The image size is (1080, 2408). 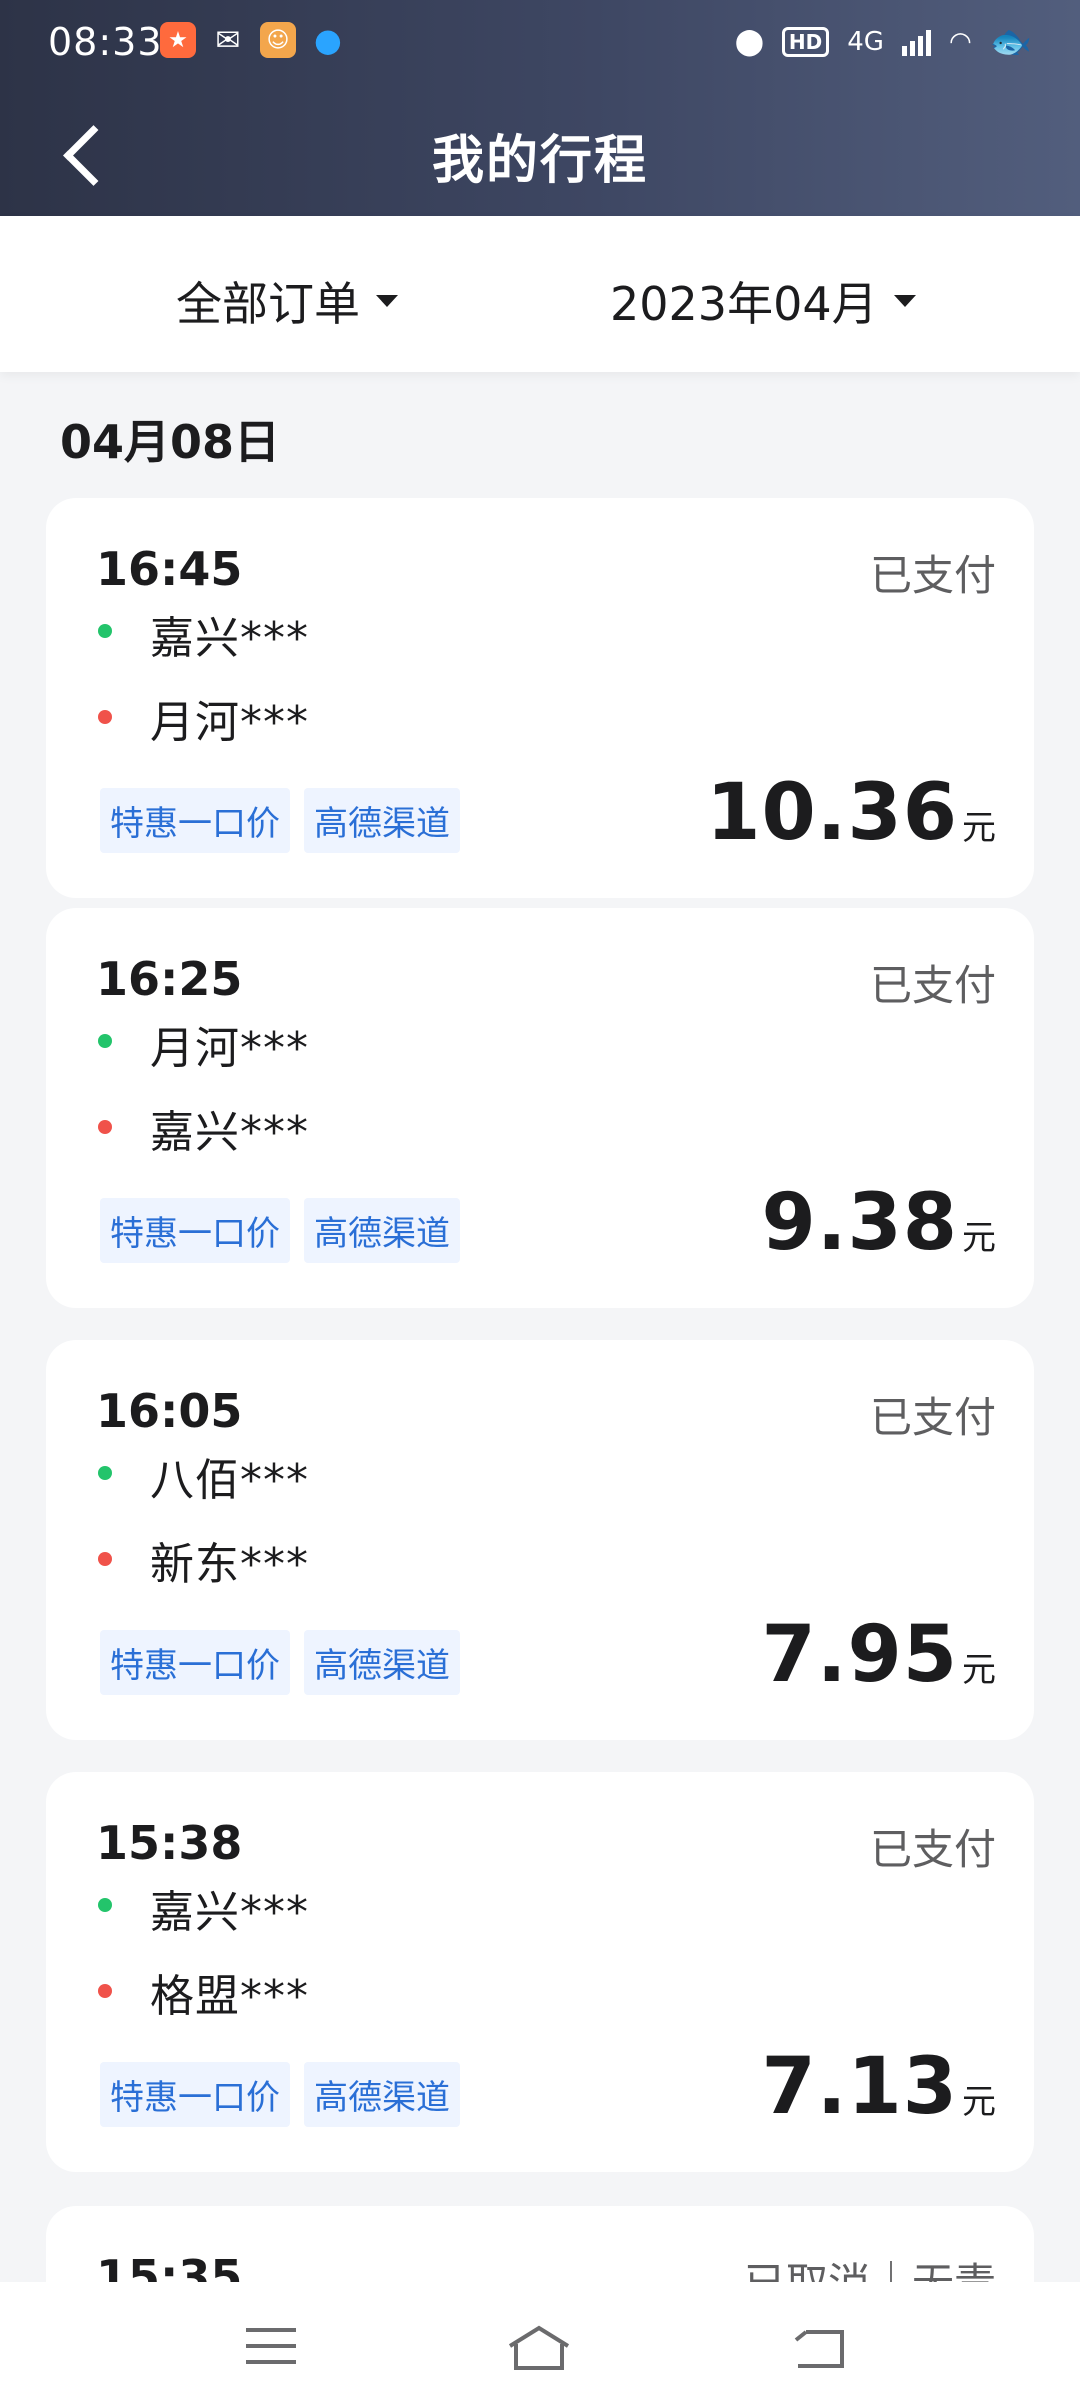 What do you see at coordinates (178, 40) in the screenshot?
I see `app-notification-icon: ★` at bounding box center [178, 40].